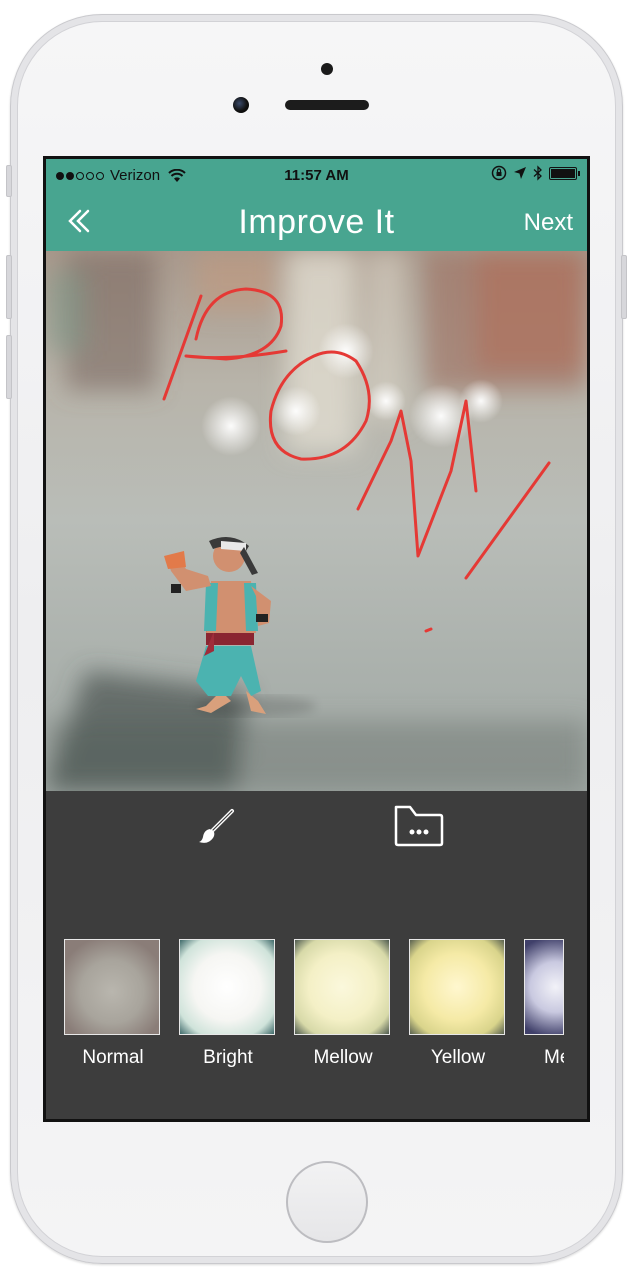 This screenshot has height=1276, width=633. I want to click on bluetooth-icon, so click(537, 173).